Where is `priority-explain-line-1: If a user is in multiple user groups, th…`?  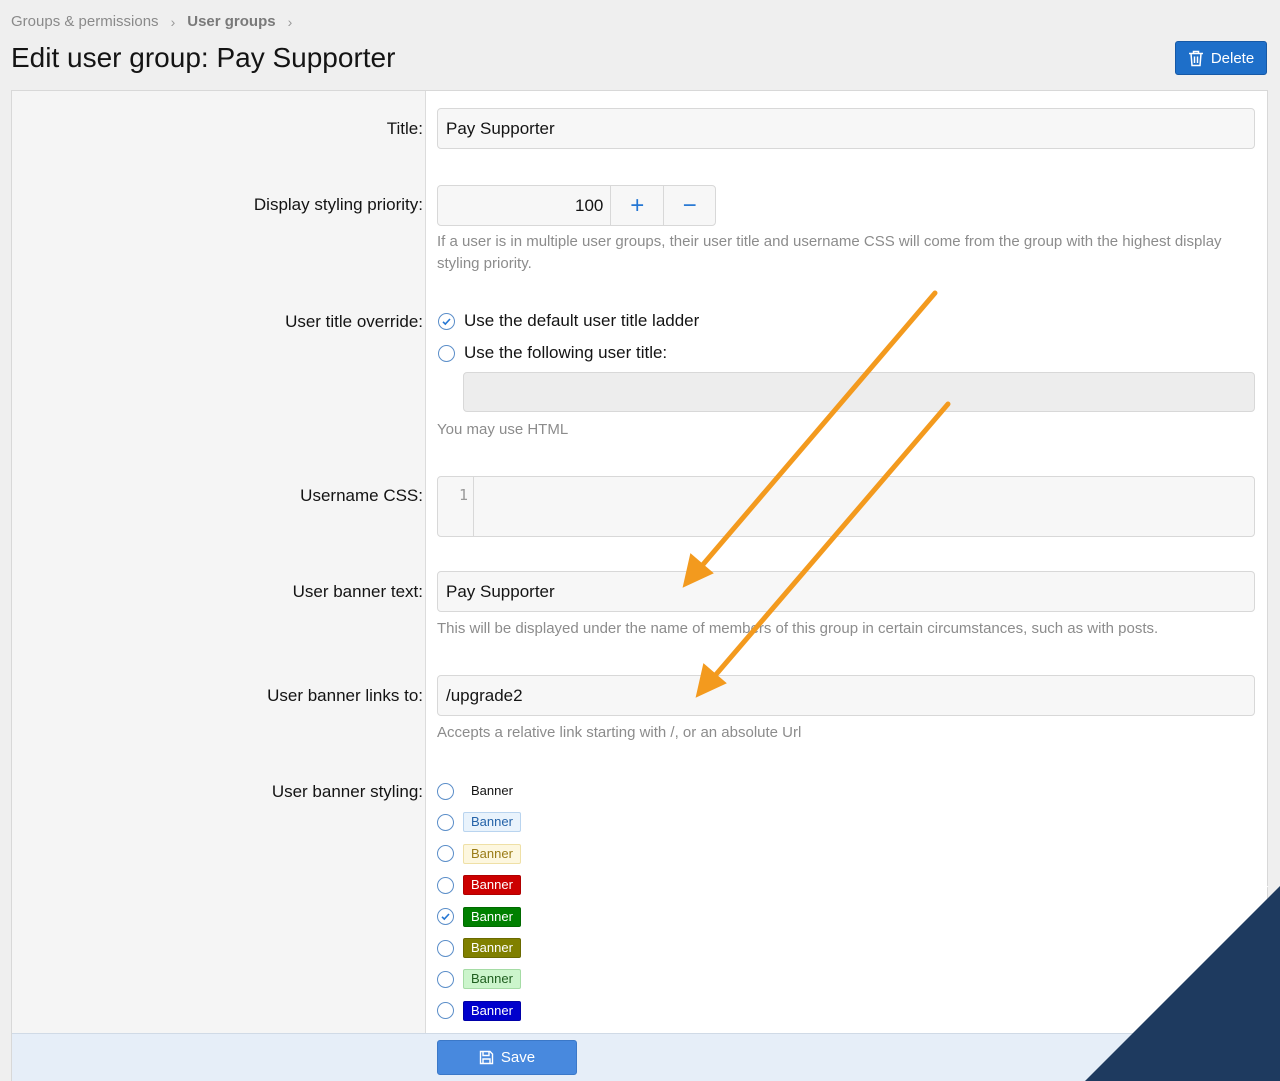 priority-explain-line-1: If a user is in multiple user groups, th… is located at coordinates (829, 241).